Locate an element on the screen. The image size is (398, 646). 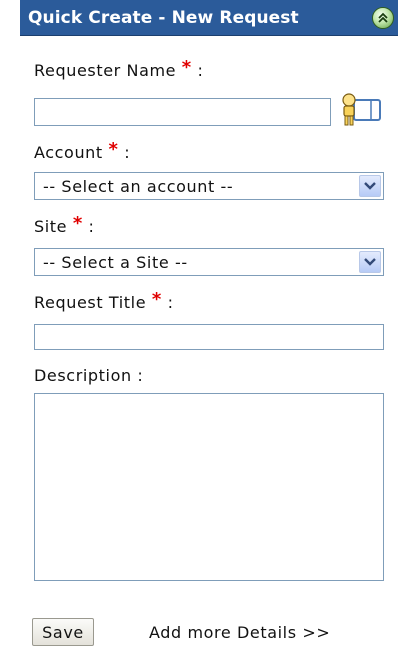
collapse-up-icon is located at coordinates (383, 18).